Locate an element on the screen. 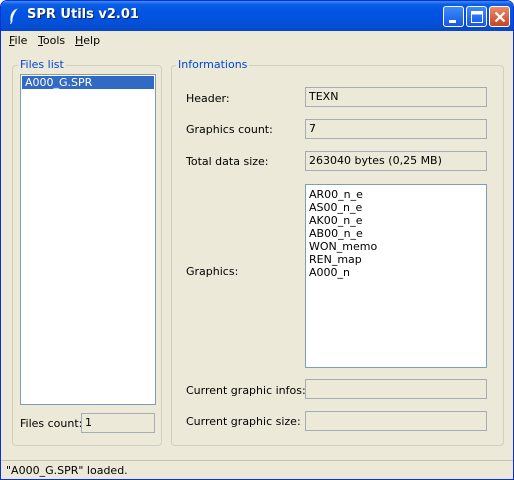  graphics-count-label: Graphics count: is located at coordinates (229, 129).